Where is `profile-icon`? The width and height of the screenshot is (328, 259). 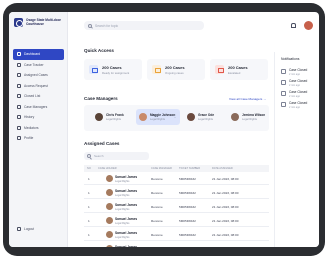 profile-icon is located at coordinates (19, 138).